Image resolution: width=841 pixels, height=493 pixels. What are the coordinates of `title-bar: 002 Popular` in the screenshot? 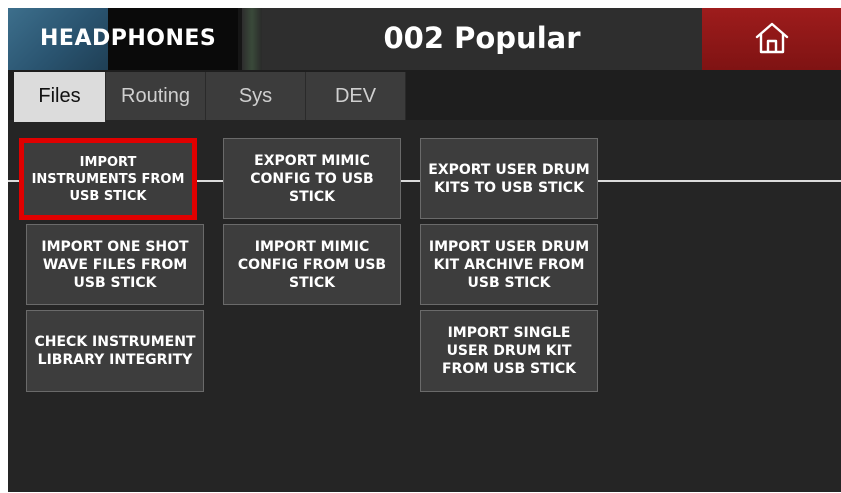 It's located at (482, 39).